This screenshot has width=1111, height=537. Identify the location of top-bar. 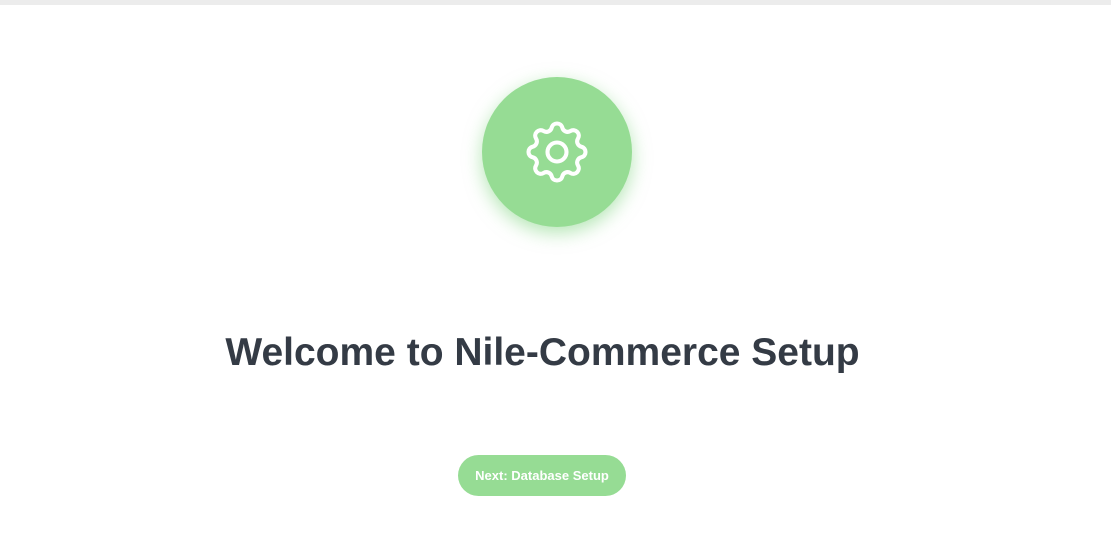
(555, 2).